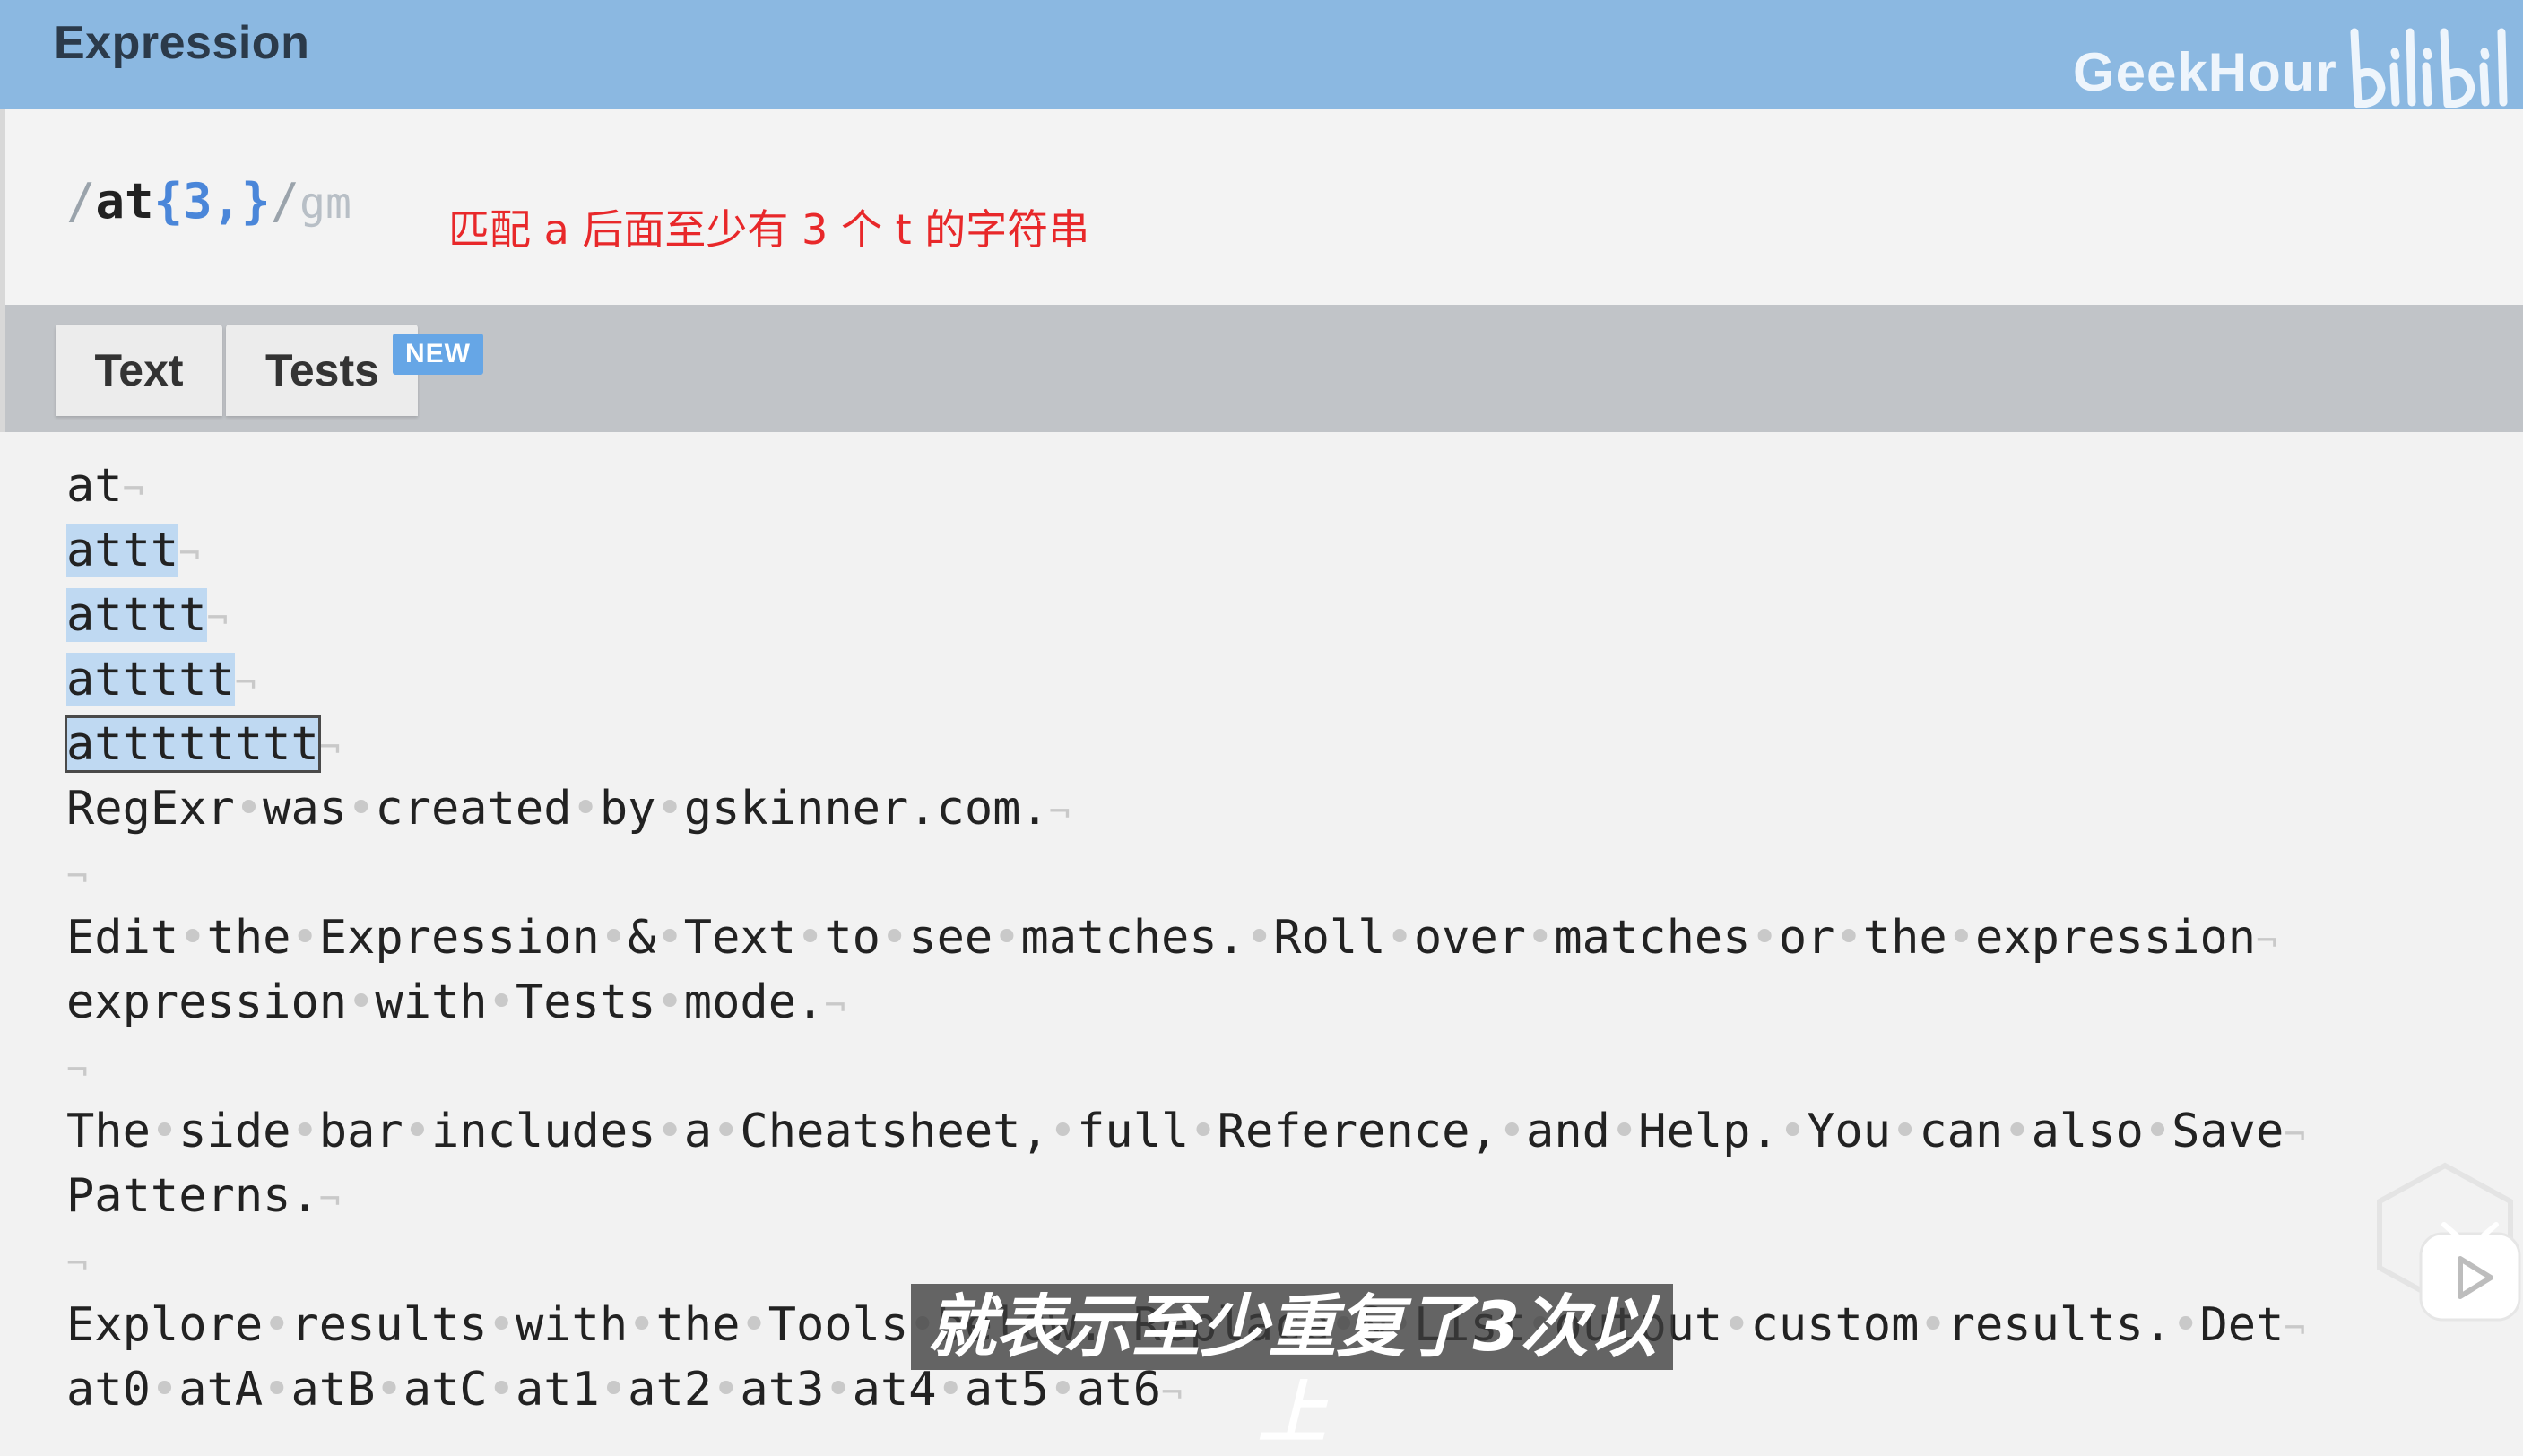 The image size is (2523, 1456). What do you see at coordinates (122, 551) in the screenshot?
I see `match-highlight: attt` at bounding box center [122, 551].